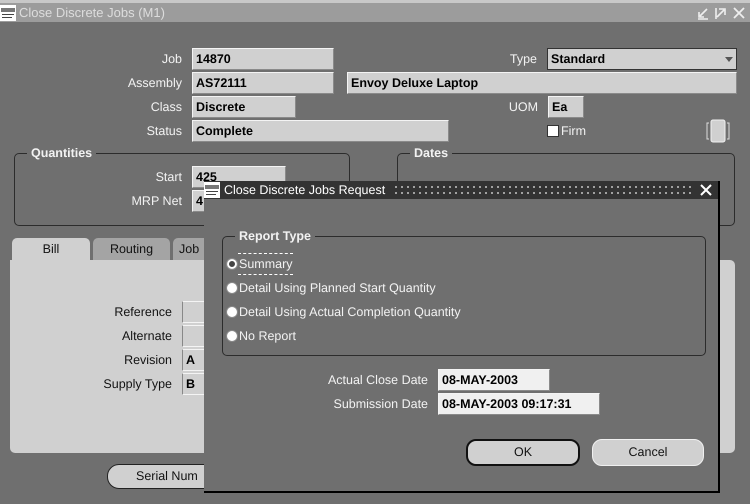 Image resolution: width=750 pixels, height=504 pixels. What do you see at coordinates (61, 153) in the screenshot?
I see `frame-title: Quantities` at bounding box center [61, 153].